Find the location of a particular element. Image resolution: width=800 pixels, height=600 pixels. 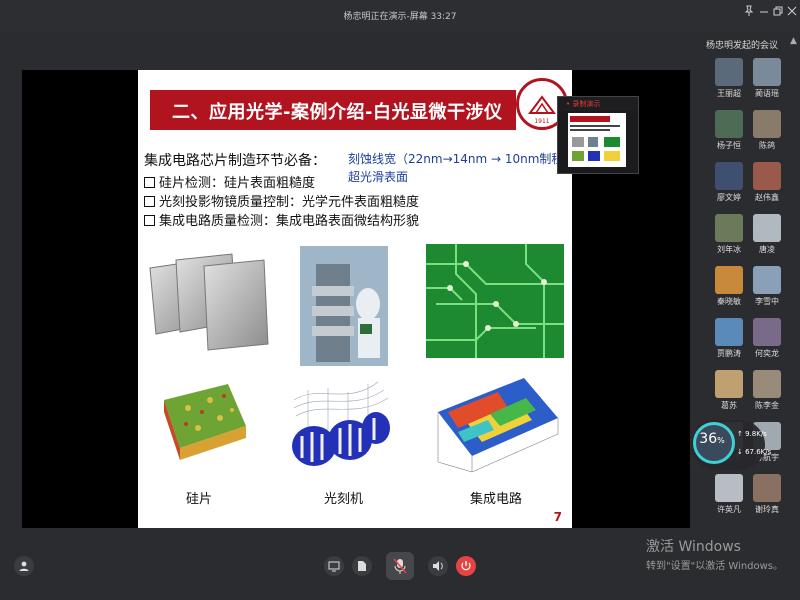

bullet-item: 硅片检测：硅片表面粗糙度 is located at coordinates (229, 181).